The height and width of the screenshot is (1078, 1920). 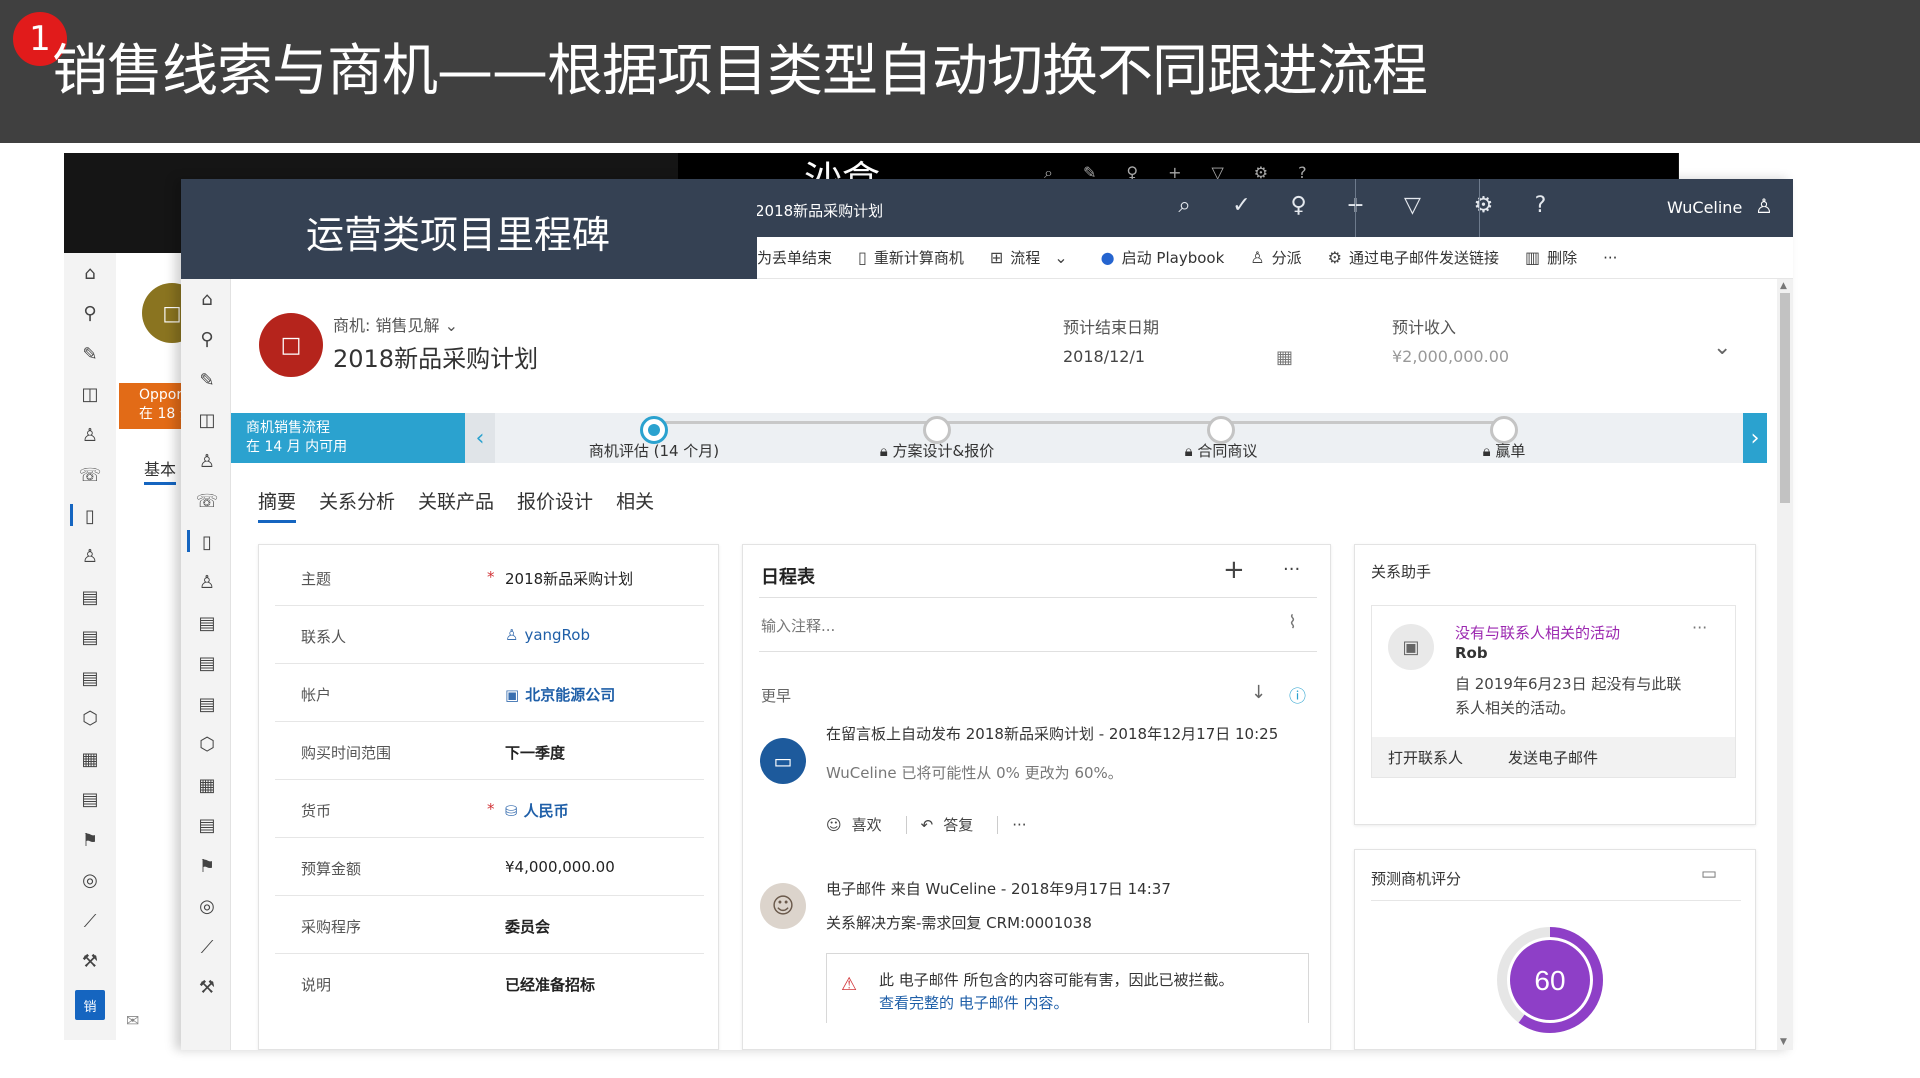 I want to click on plus-icon: +, so click(x=1234, y=570).